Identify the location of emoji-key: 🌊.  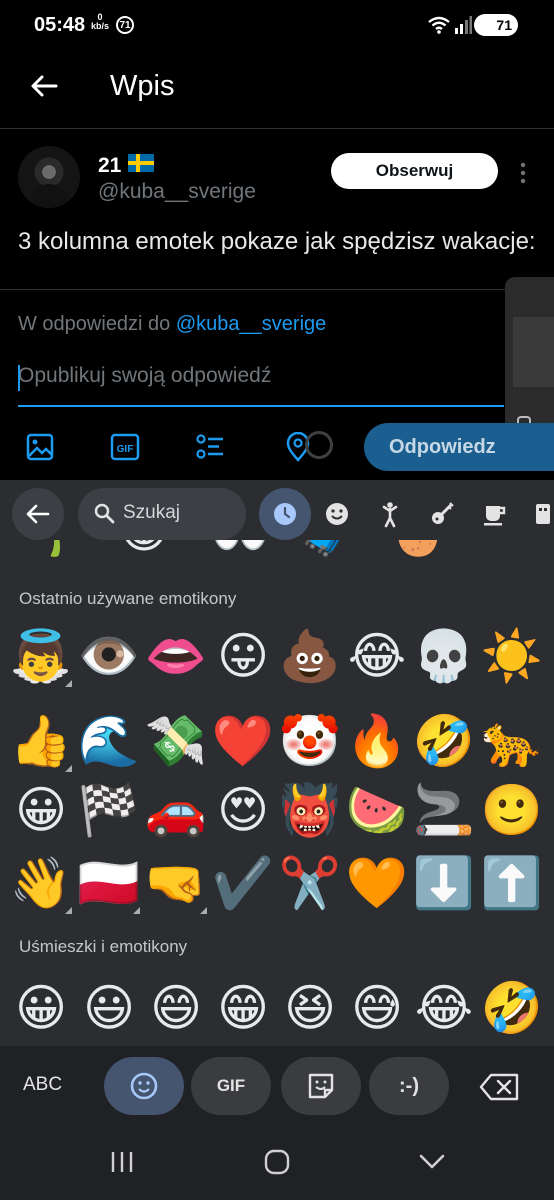
(109, 741).